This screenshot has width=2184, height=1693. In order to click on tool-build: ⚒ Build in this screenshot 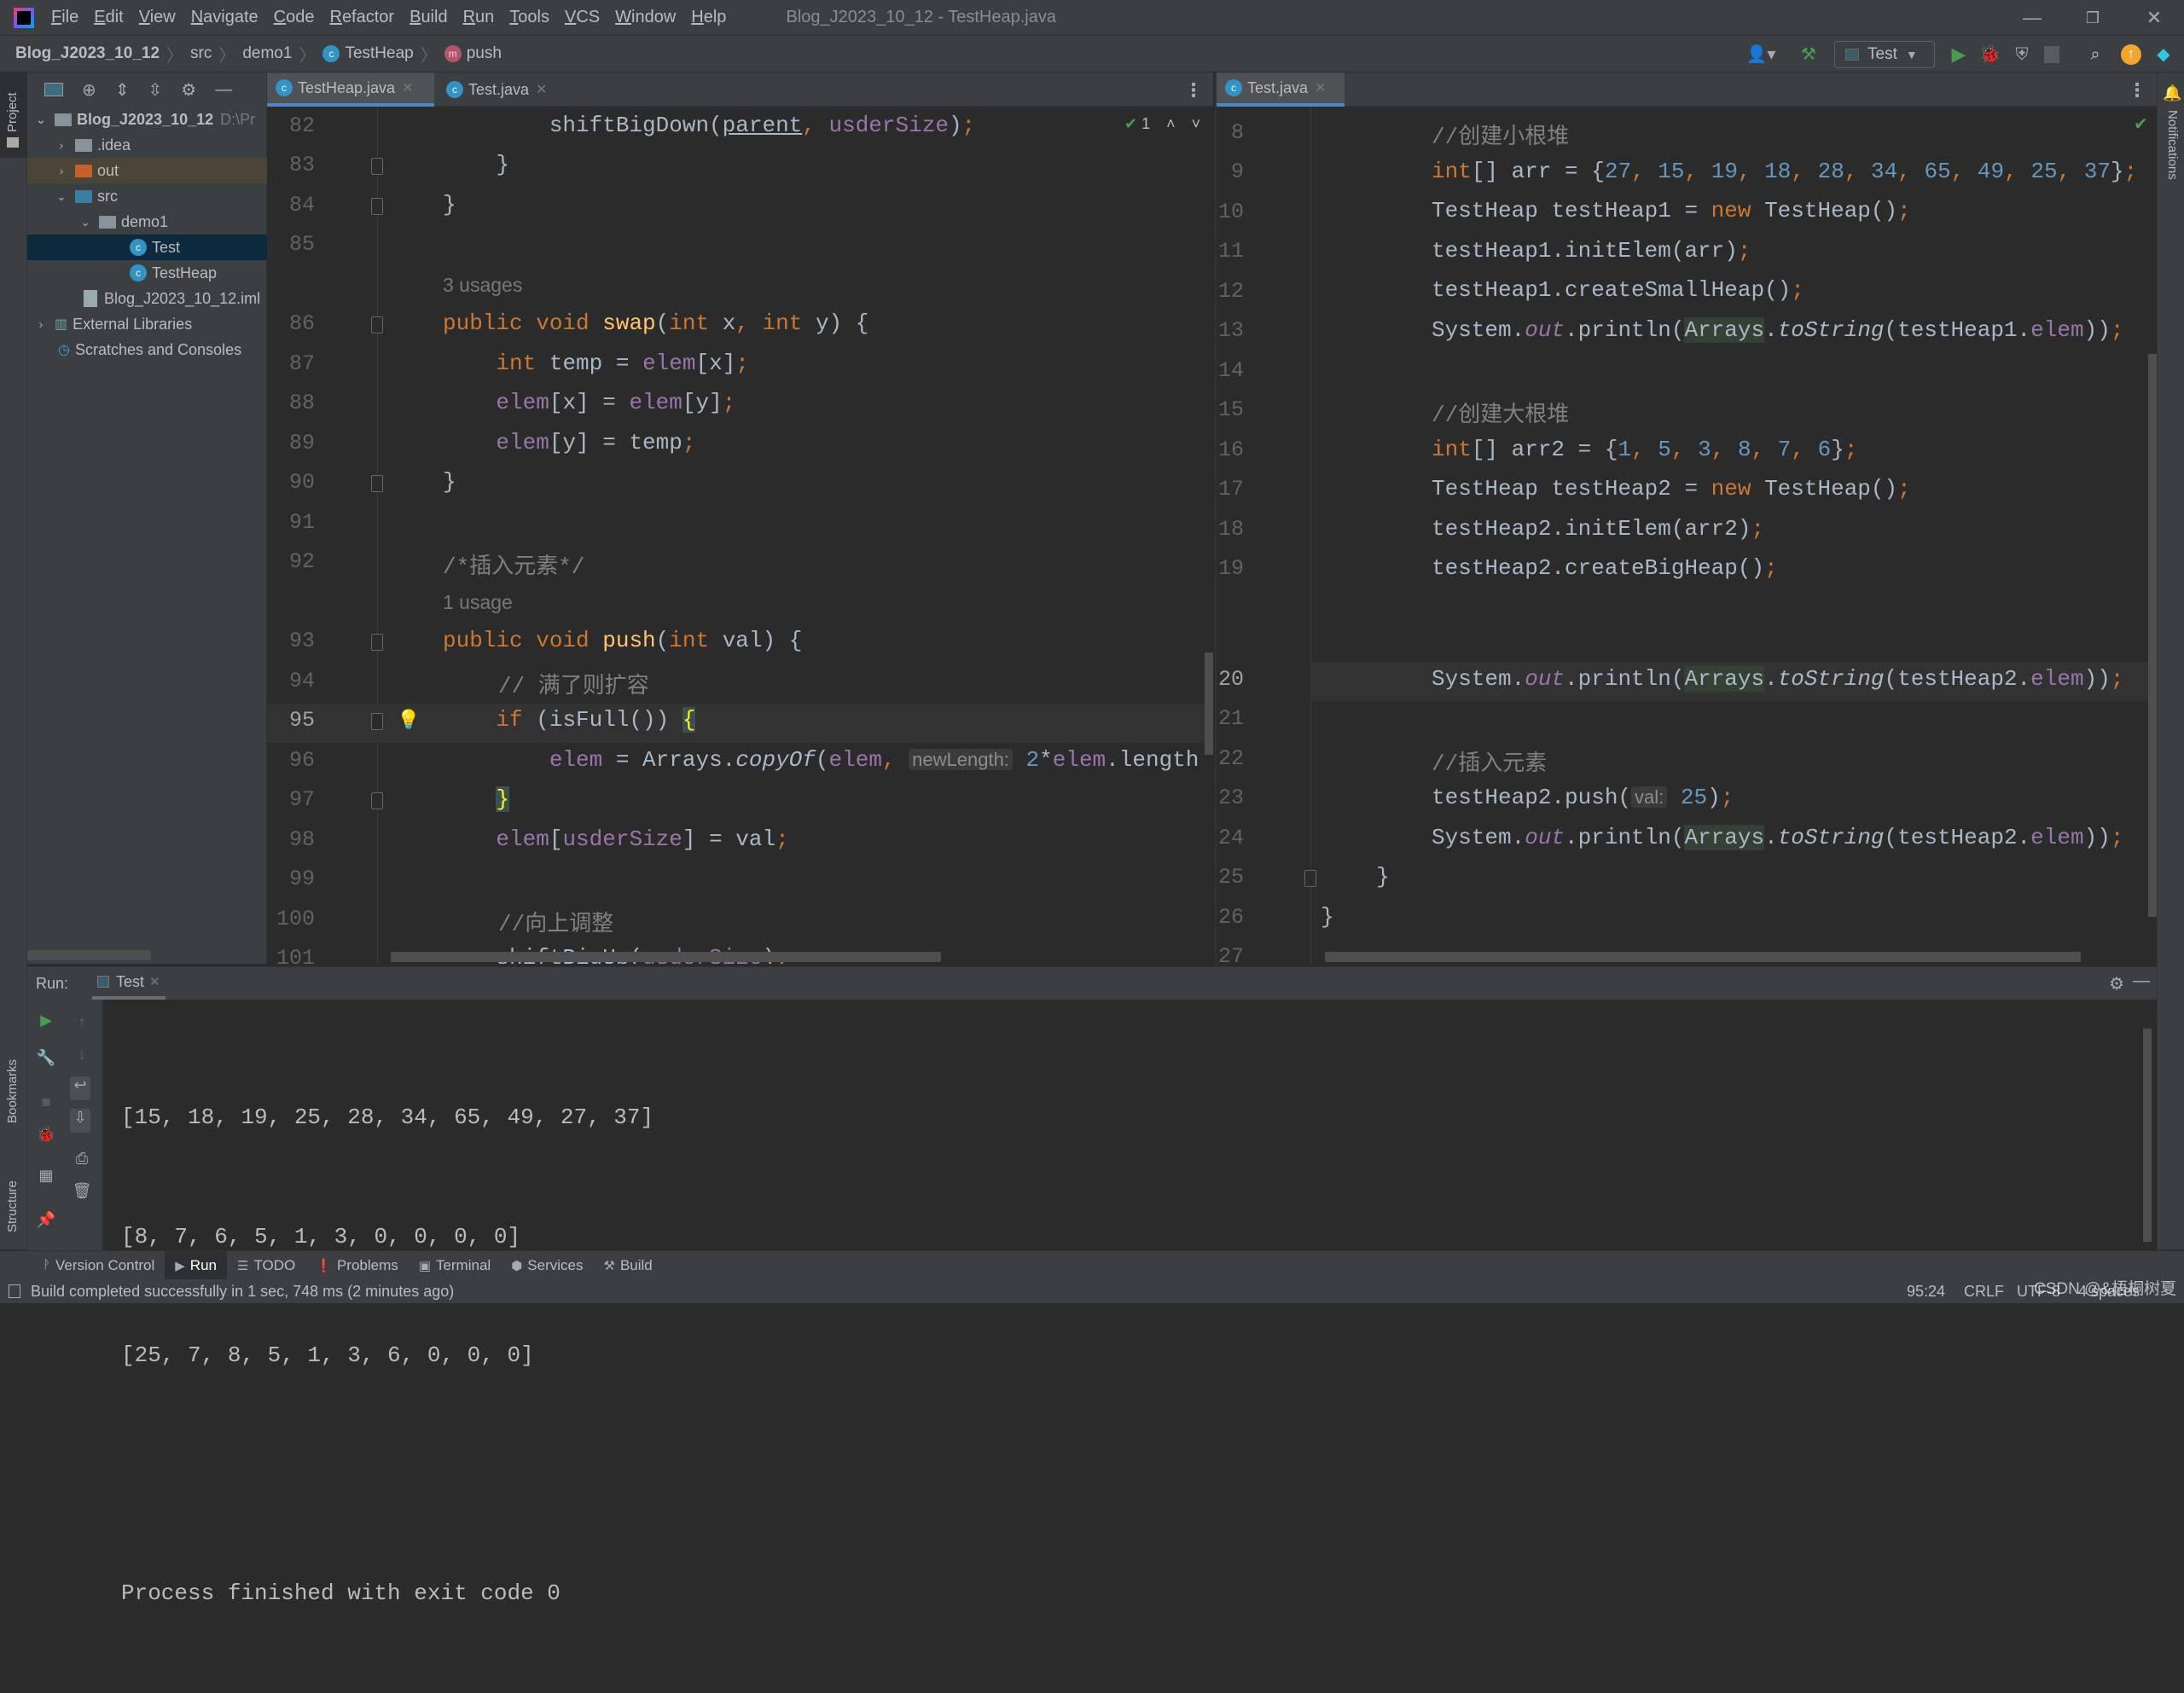, I will do `click(627, 1265)`.